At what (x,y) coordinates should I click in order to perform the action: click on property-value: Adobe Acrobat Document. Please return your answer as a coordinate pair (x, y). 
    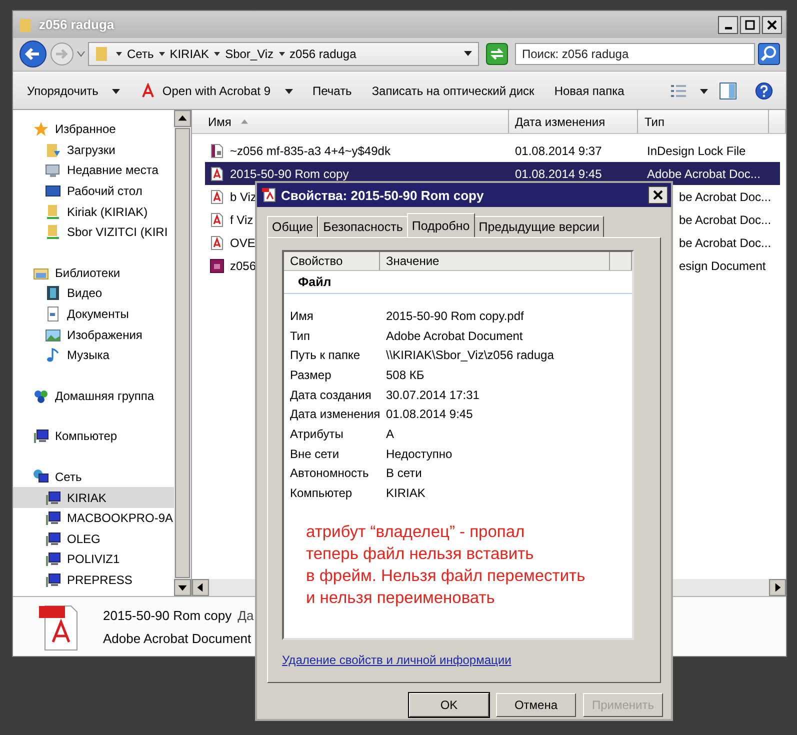
    Looking at the image, I should click on (454, 335).